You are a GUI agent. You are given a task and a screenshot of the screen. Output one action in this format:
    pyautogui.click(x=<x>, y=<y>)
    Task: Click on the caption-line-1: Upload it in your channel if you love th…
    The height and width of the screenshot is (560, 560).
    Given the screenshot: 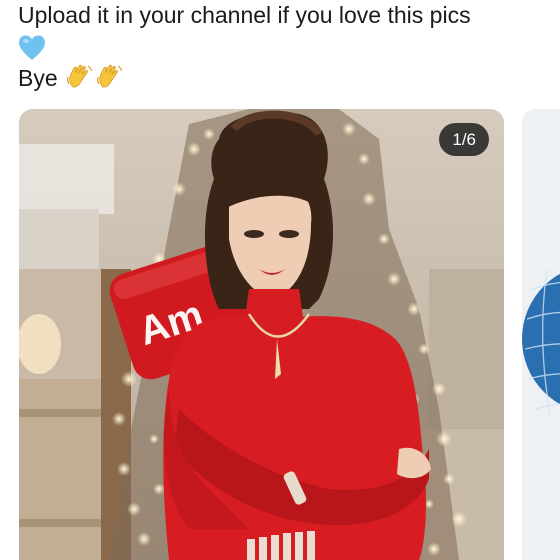 What is the action you would take?
    pyautogui.click(x=244, y=15)
    